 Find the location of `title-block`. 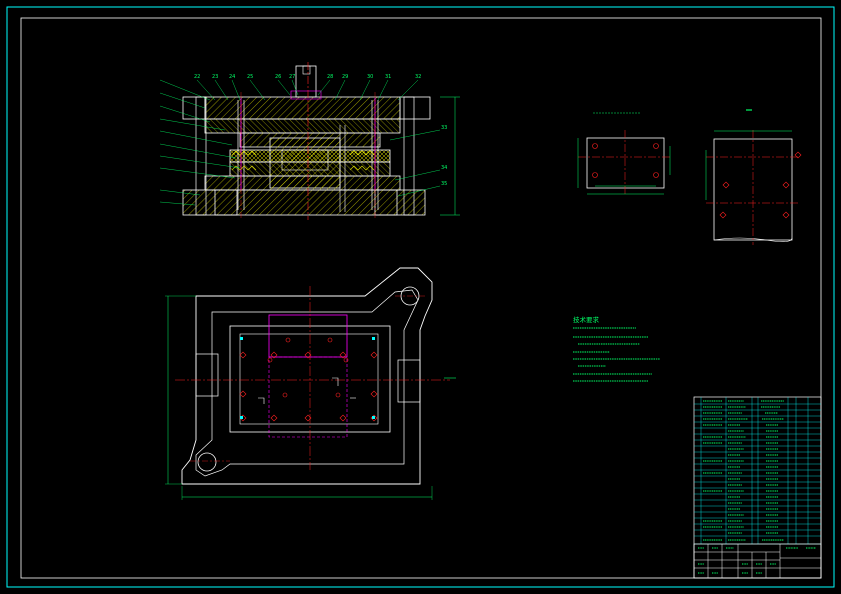

title-block is located at coordinates (757, 561).